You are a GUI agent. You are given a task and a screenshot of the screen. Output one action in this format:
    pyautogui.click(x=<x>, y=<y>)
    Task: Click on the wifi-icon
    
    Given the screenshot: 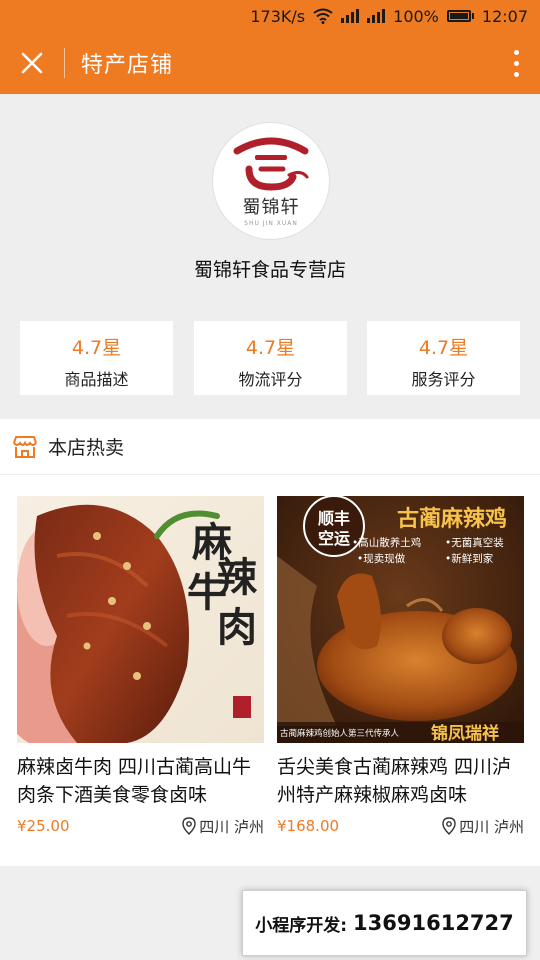 What is the action you would take?
    pyautogui.click(x=323, y=16)
    